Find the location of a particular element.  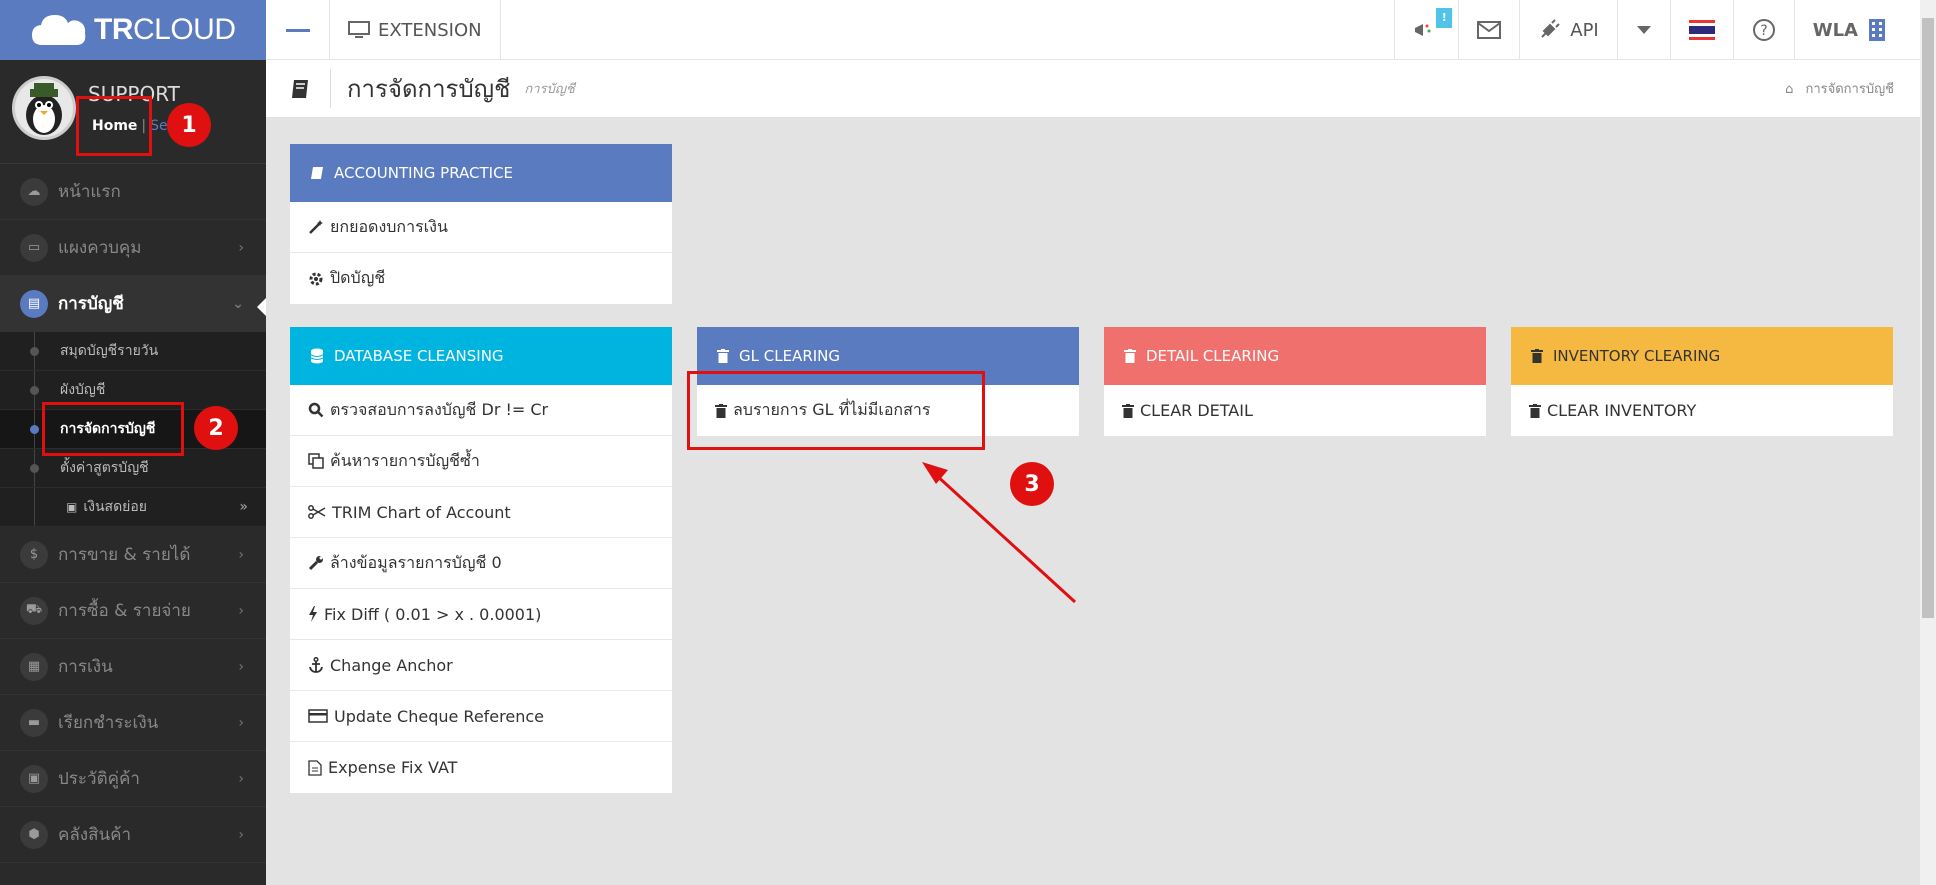

annotation-arrow is located at coordinates (999, 533).